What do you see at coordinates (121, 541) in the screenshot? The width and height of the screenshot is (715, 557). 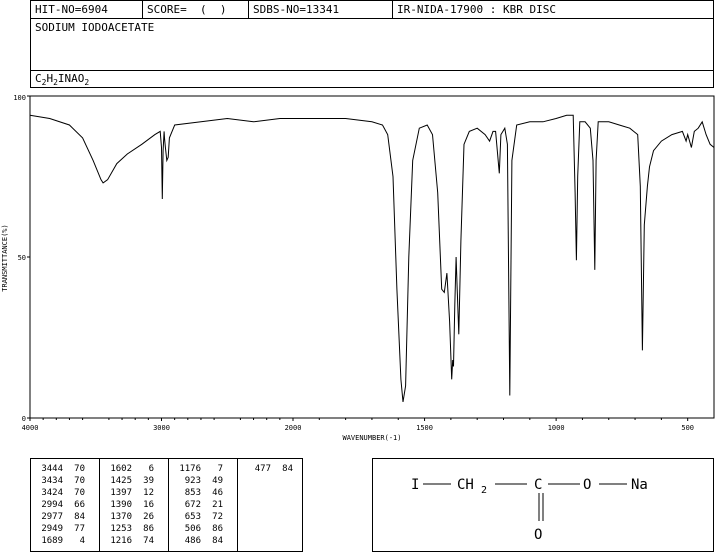 I see `peak-wavenumber: 1216` at bounding box center [121, 541].